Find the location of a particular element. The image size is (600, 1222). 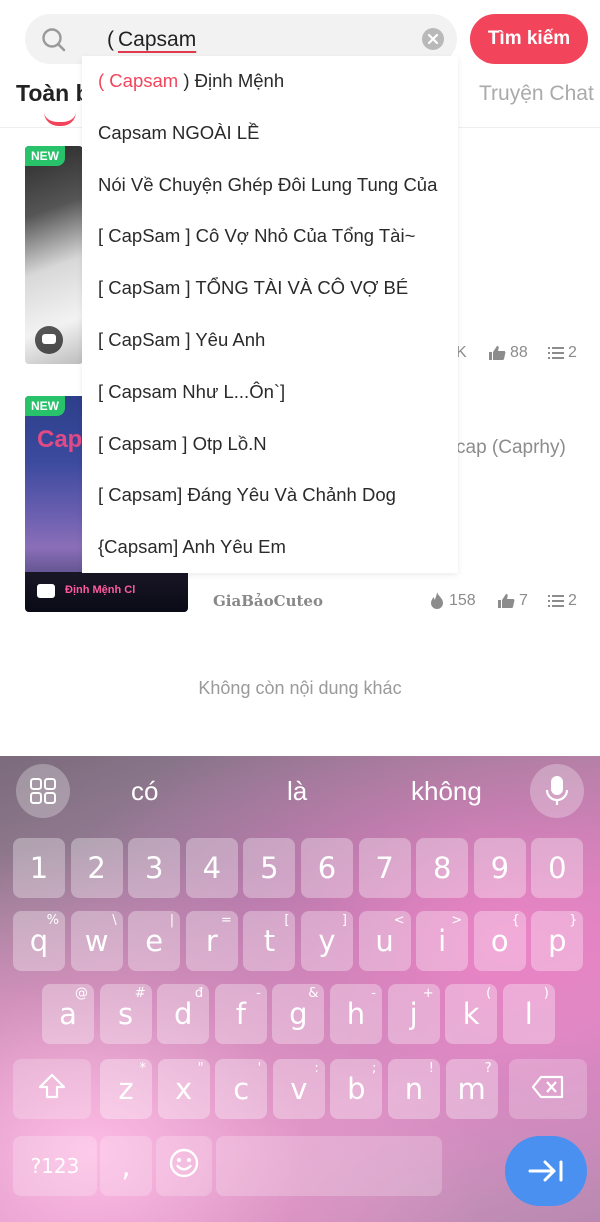

keyboard-menu-button is located at coordinates (43, 791).